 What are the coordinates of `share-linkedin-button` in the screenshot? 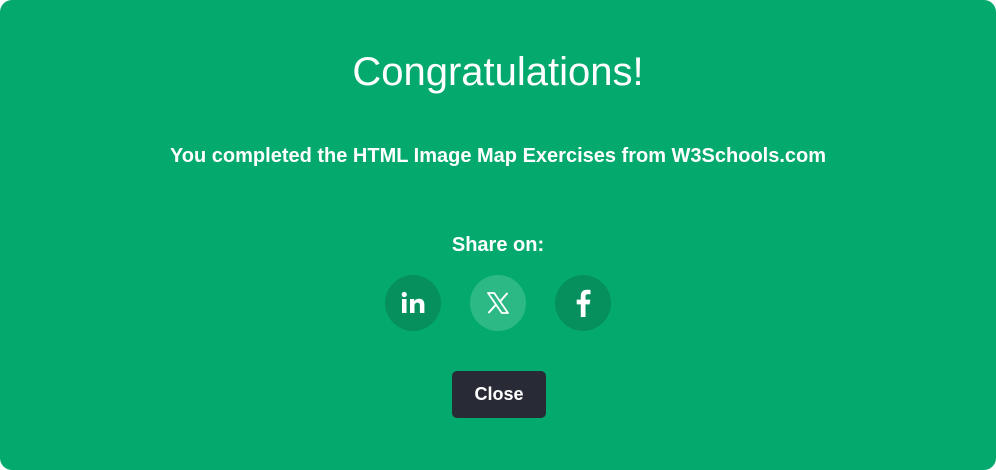 It's located at (413, 303).